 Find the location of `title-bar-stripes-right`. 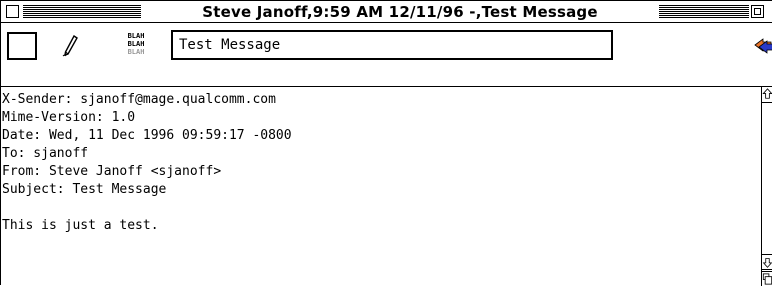

title-bar-stripes-right is located at coordinates (704, 11).